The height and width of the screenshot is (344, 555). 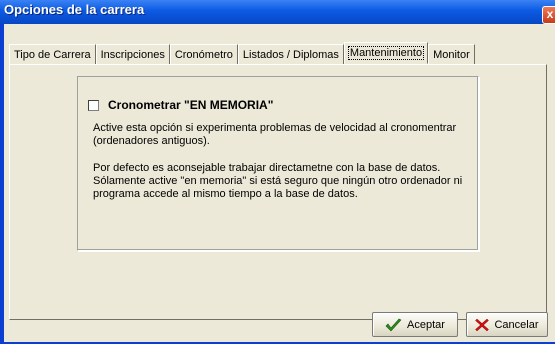 What do you see at coordinates (93, 105) in the screenshot?
I see `memory-checkbox` at bounding box center [93, 105].